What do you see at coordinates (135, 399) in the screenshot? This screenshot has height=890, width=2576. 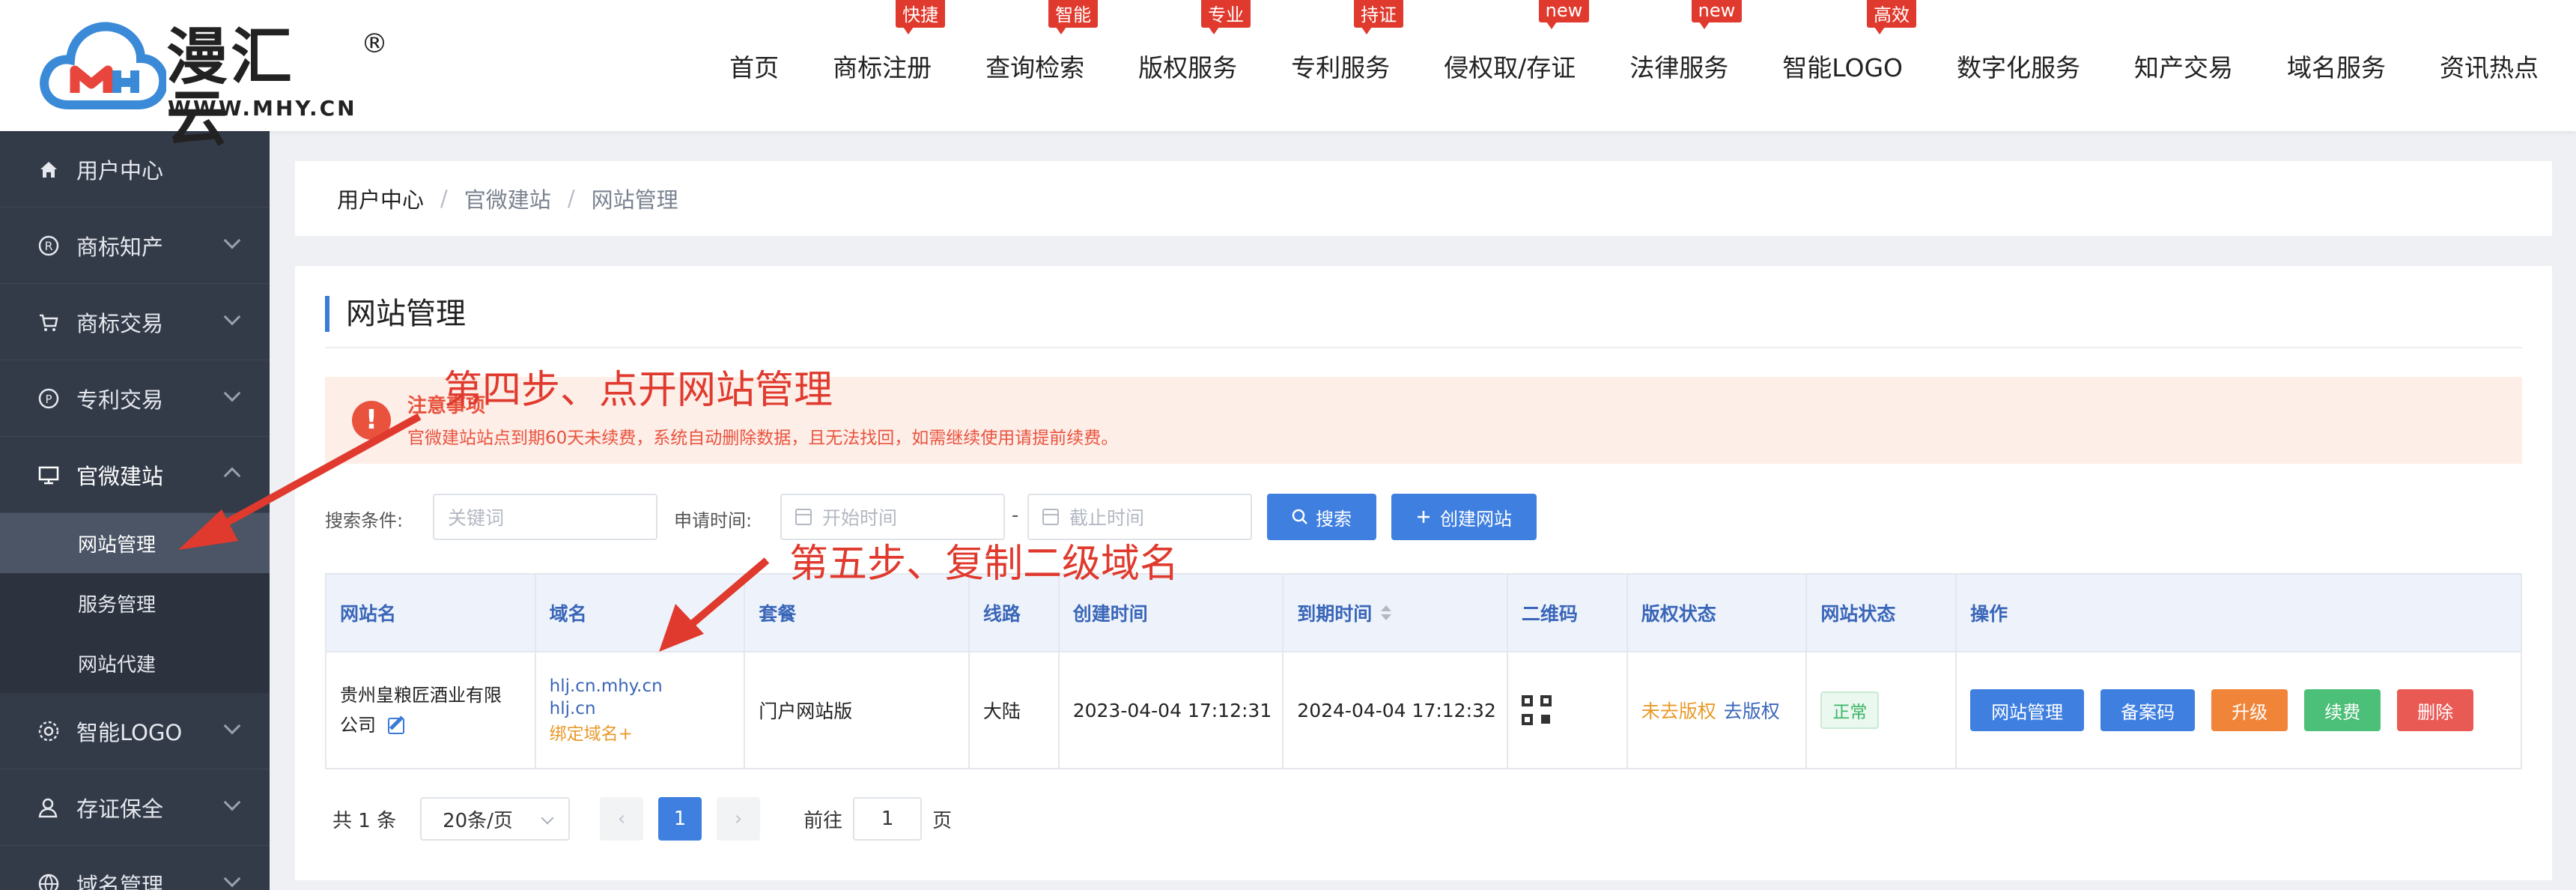 I see `sidebar-item-patent-trade: P 专利交易` at bounding box center [135, 399].